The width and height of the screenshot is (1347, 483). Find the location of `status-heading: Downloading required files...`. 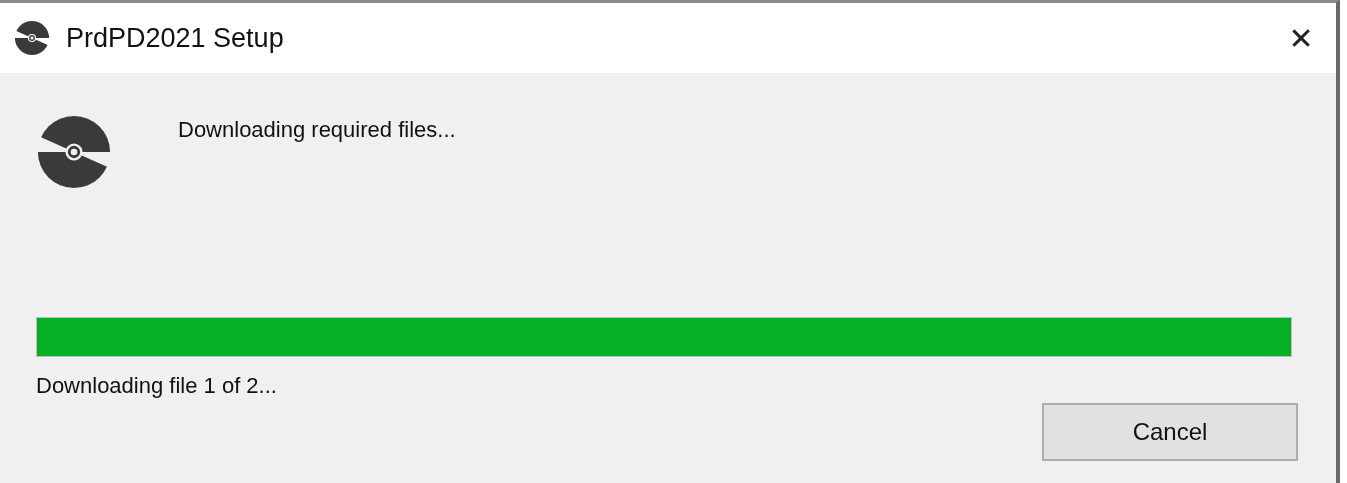

status-heading: Downloading required files... is located at coordinates (317, 130).